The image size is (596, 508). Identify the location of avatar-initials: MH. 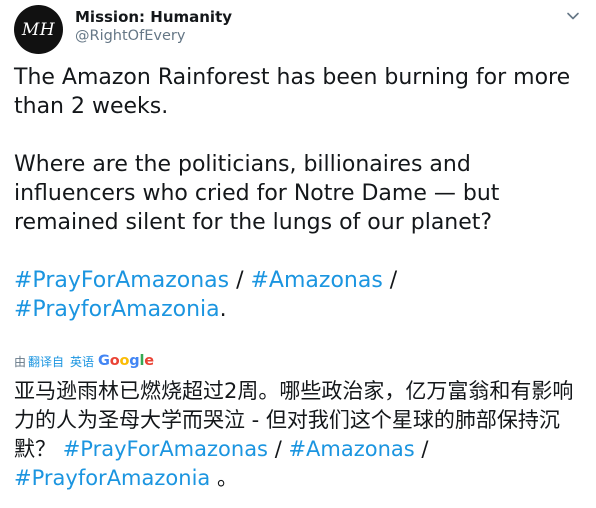
(38, 29).